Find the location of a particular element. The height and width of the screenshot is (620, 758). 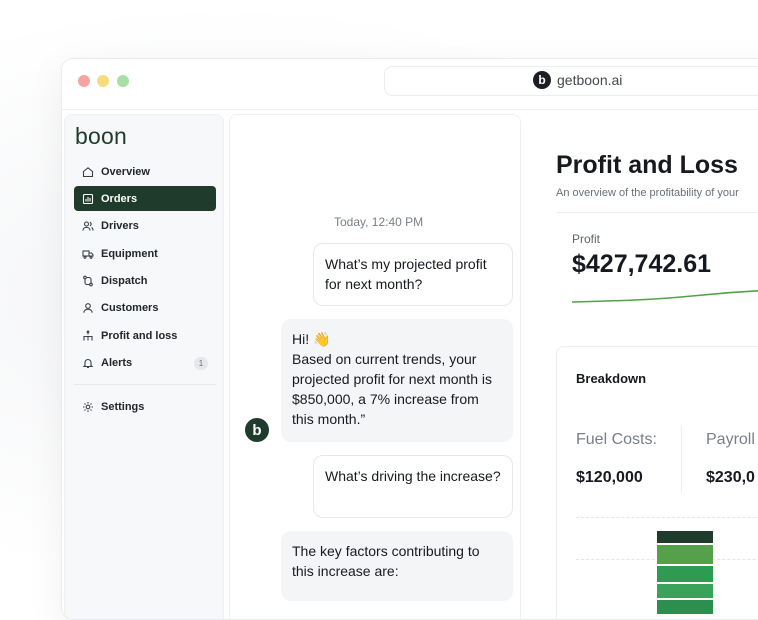

sidebar-item-label: Orders is located at coordinates (119, 198).